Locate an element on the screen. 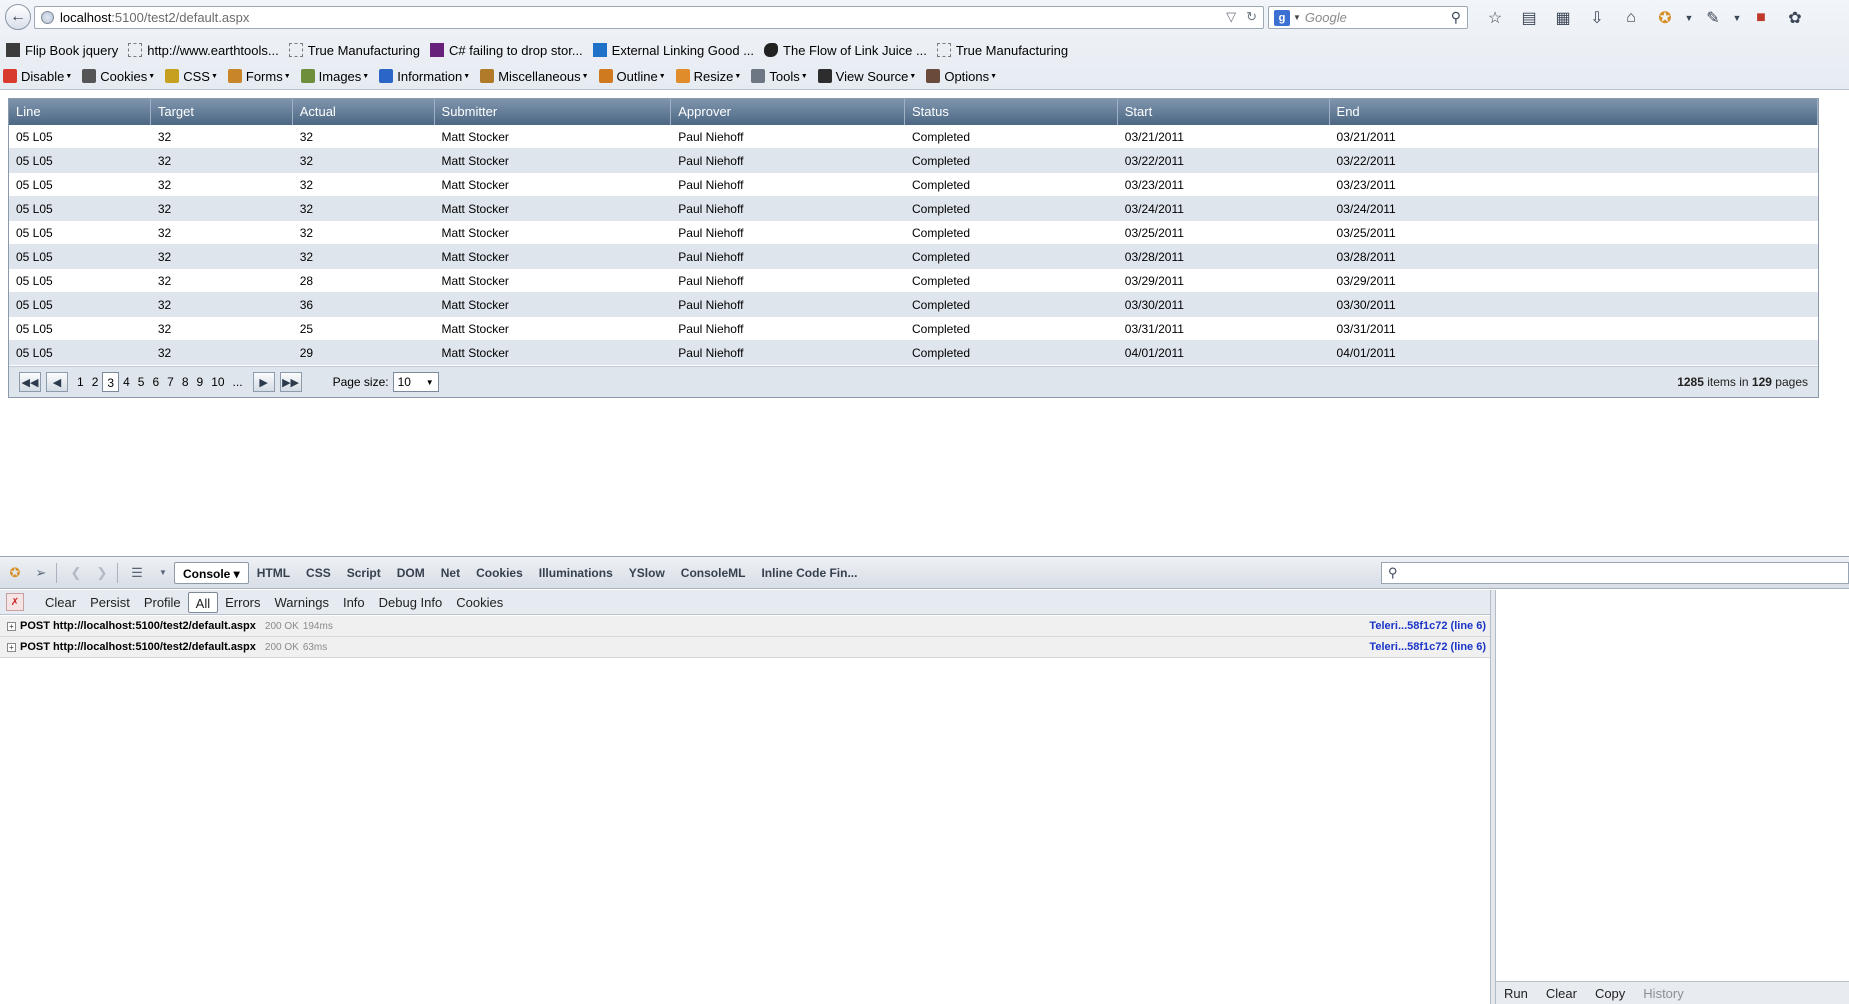 Image resolution: width=1849 pixels, height=1004 pixels. filter-clear: Clear is located at coordinates (60, 602).